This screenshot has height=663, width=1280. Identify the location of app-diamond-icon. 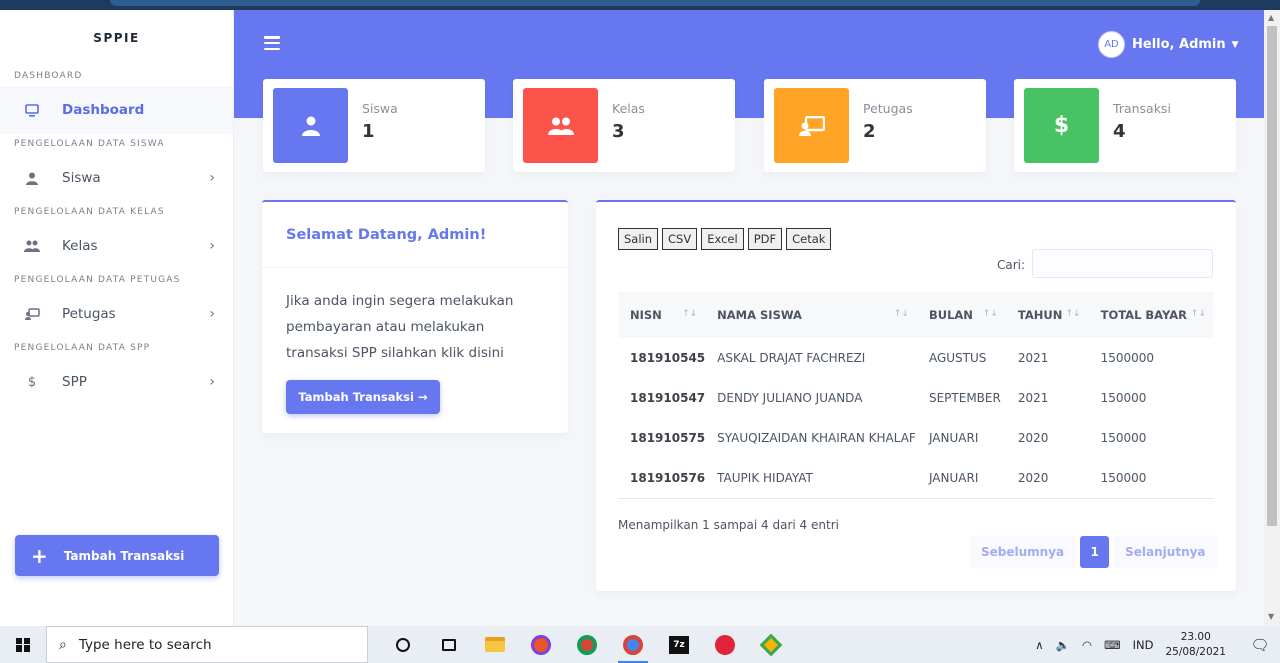
(771, 644).